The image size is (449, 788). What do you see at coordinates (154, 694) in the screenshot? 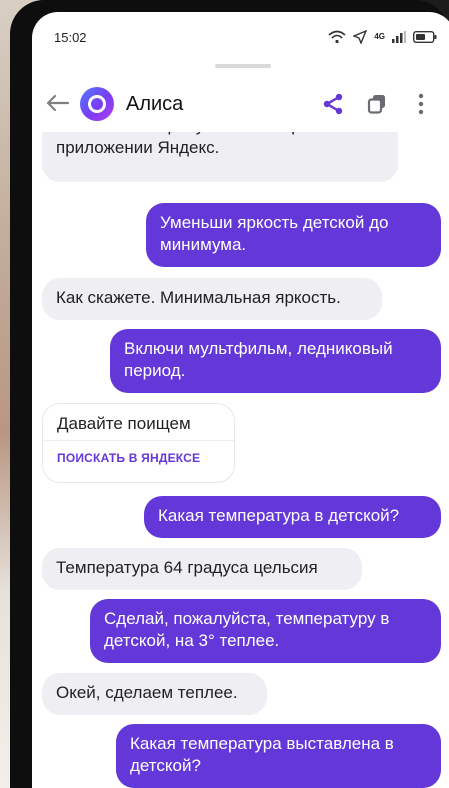
I see `message-incoming: Окей, сделаем теплее.` at bounding box center [154, 694].